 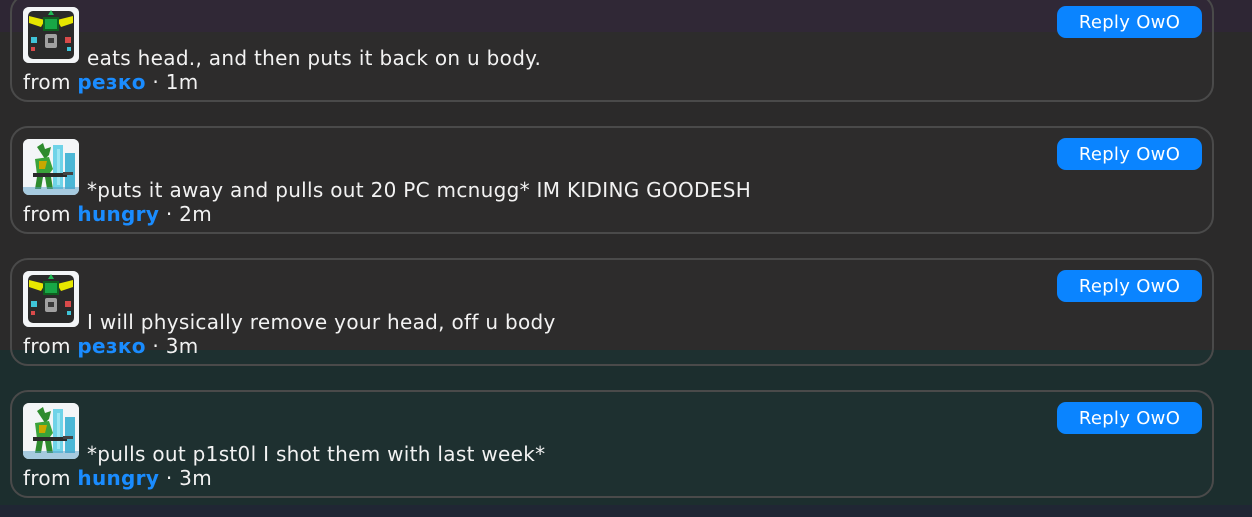 I want to click on message-age: 2m, so click(x=195, y=214).